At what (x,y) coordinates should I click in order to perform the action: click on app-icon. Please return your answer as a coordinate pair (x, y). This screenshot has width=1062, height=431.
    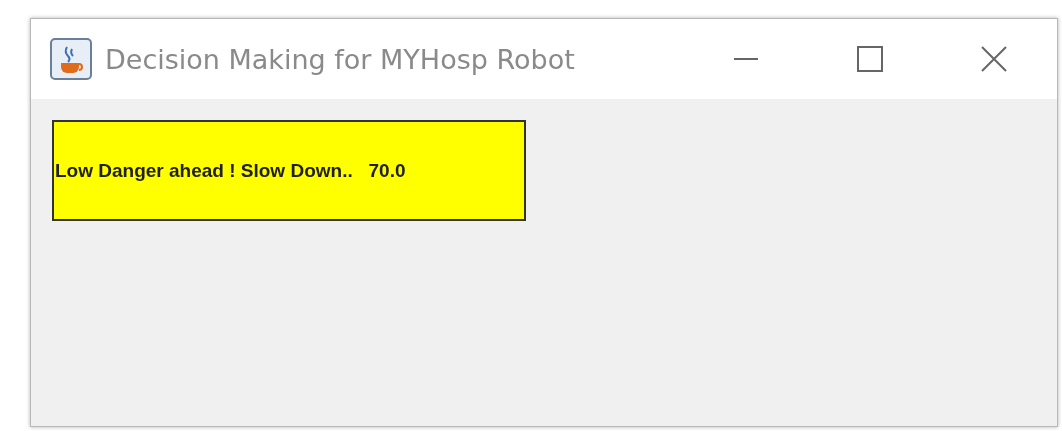
    Looking at the image, I should click on (71, 59).